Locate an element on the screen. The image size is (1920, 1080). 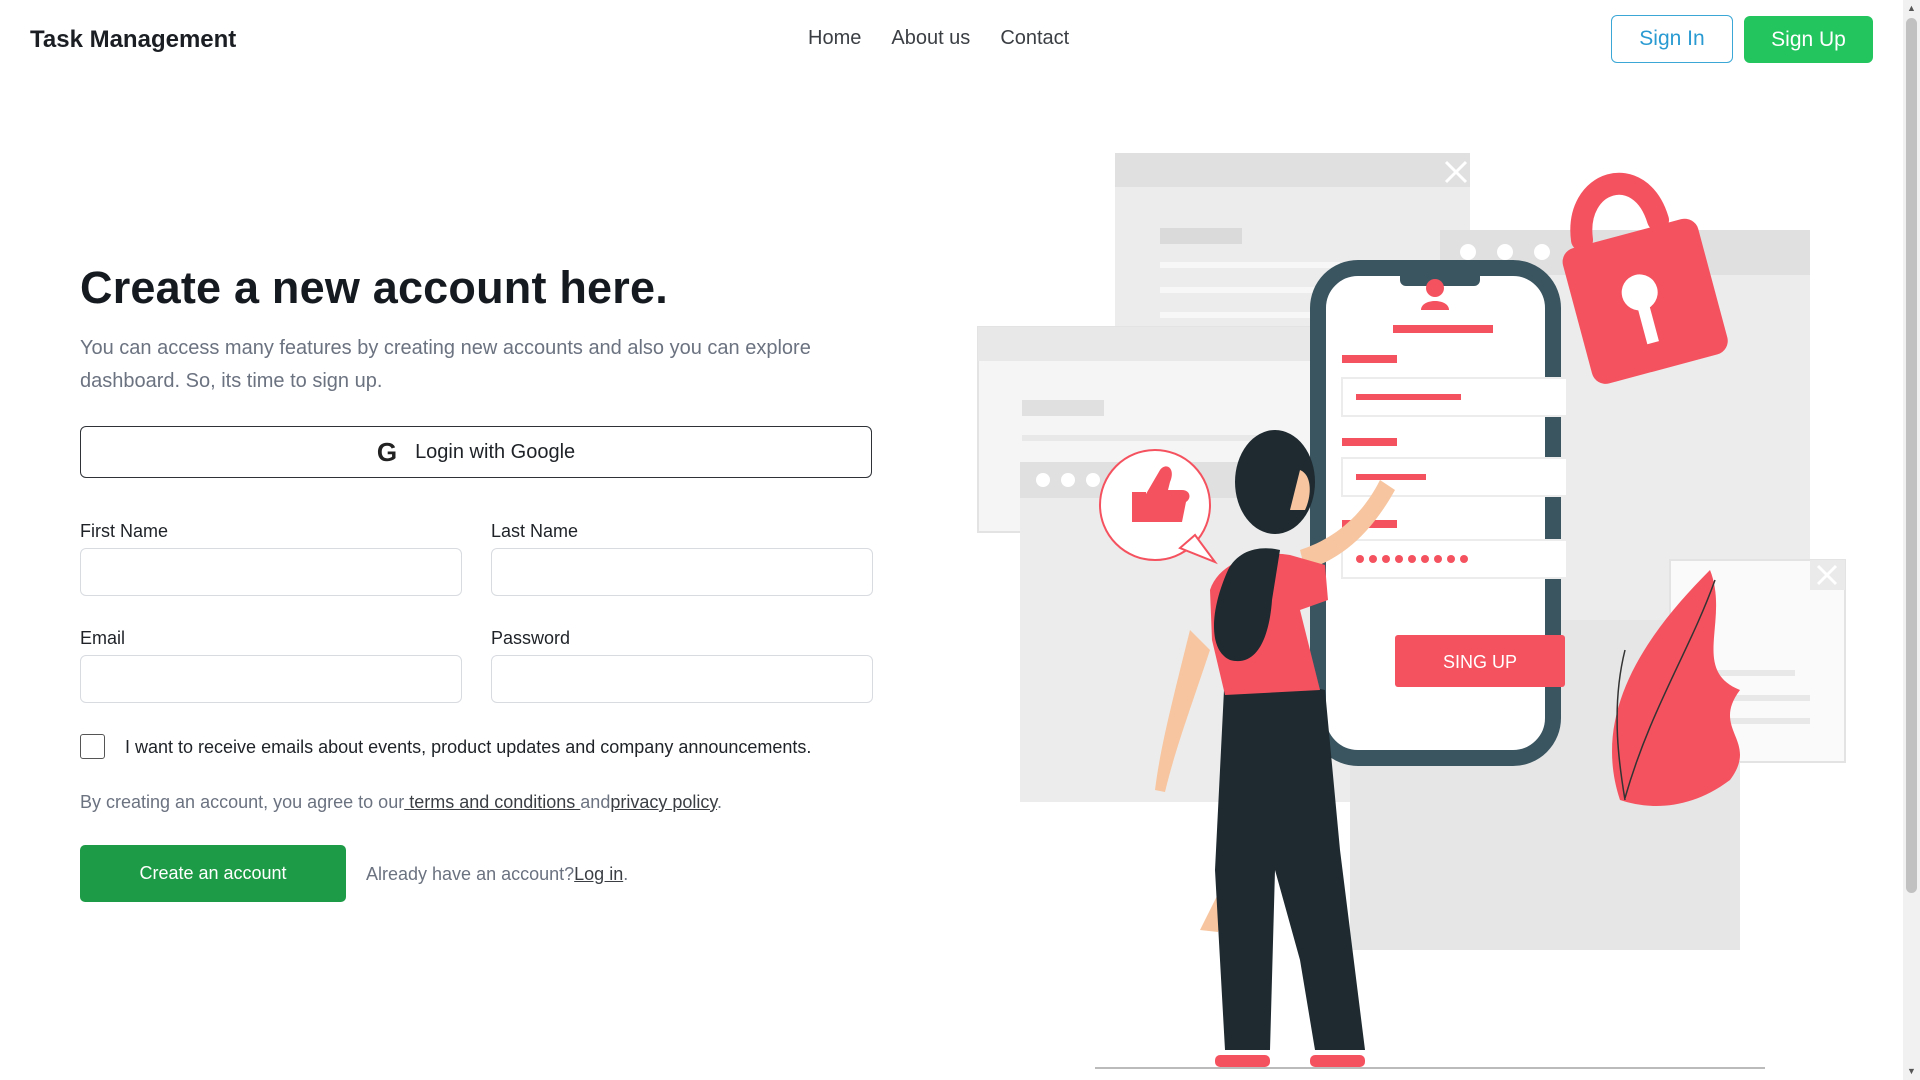
terms-link: terms and conditions is located at coordinates (492, 802).